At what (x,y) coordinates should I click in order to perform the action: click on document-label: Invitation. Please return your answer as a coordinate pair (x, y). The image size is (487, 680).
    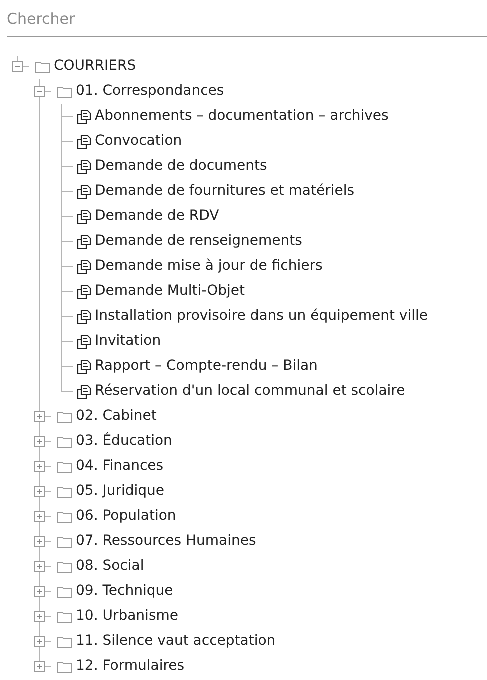
    Looking at the image, I should click on (128, 341).